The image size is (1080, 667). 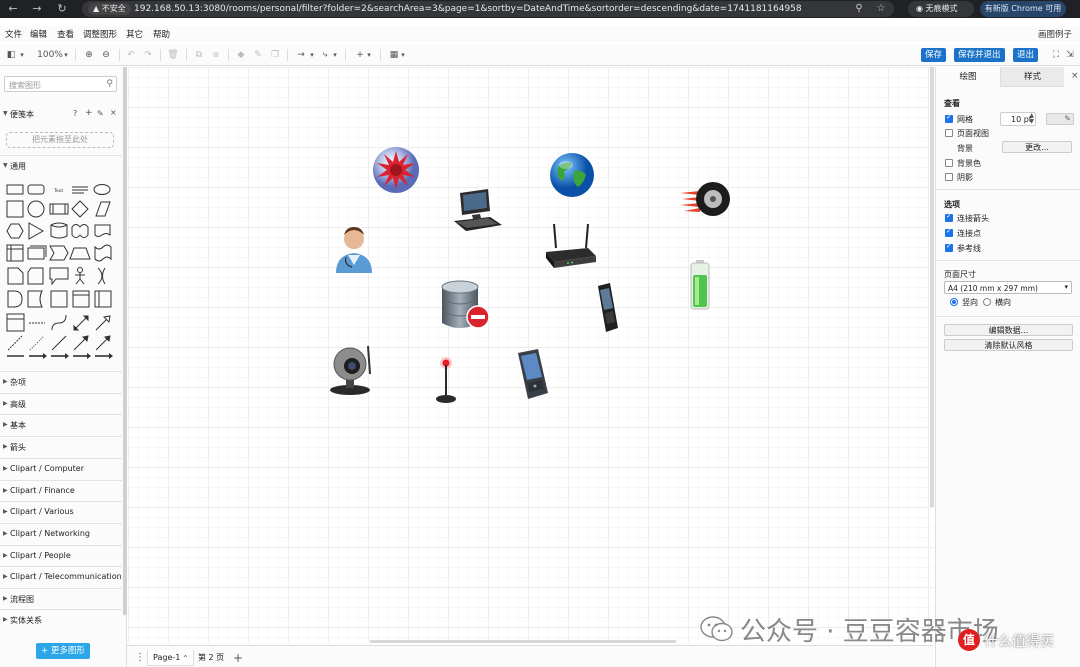 I want to click on shadow-checkbox, so click(x=949, y=177).